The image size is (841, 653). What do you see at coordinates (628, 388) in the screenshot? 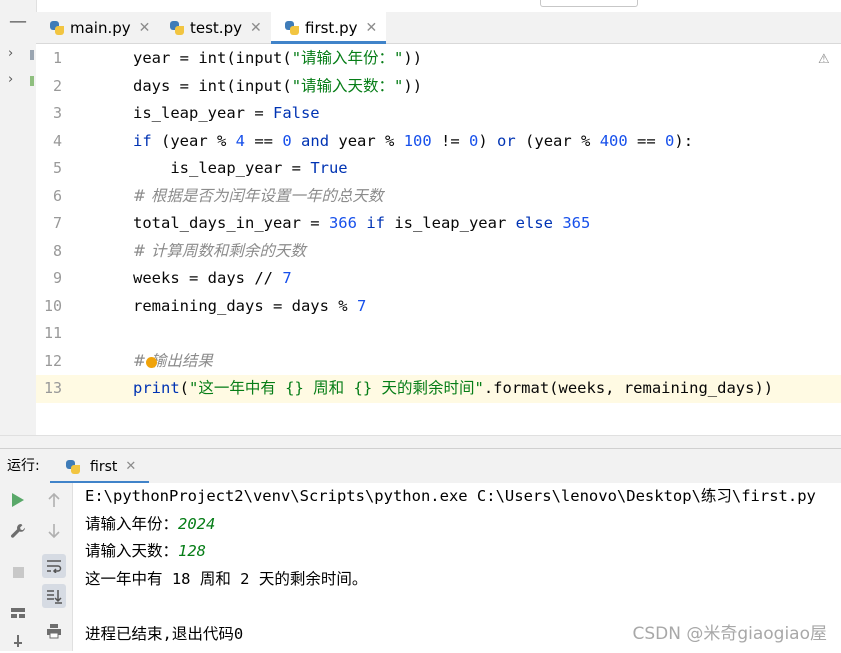
I see `code-token: .format(weeks, remaining_days))` at bounding box center [628, 388].